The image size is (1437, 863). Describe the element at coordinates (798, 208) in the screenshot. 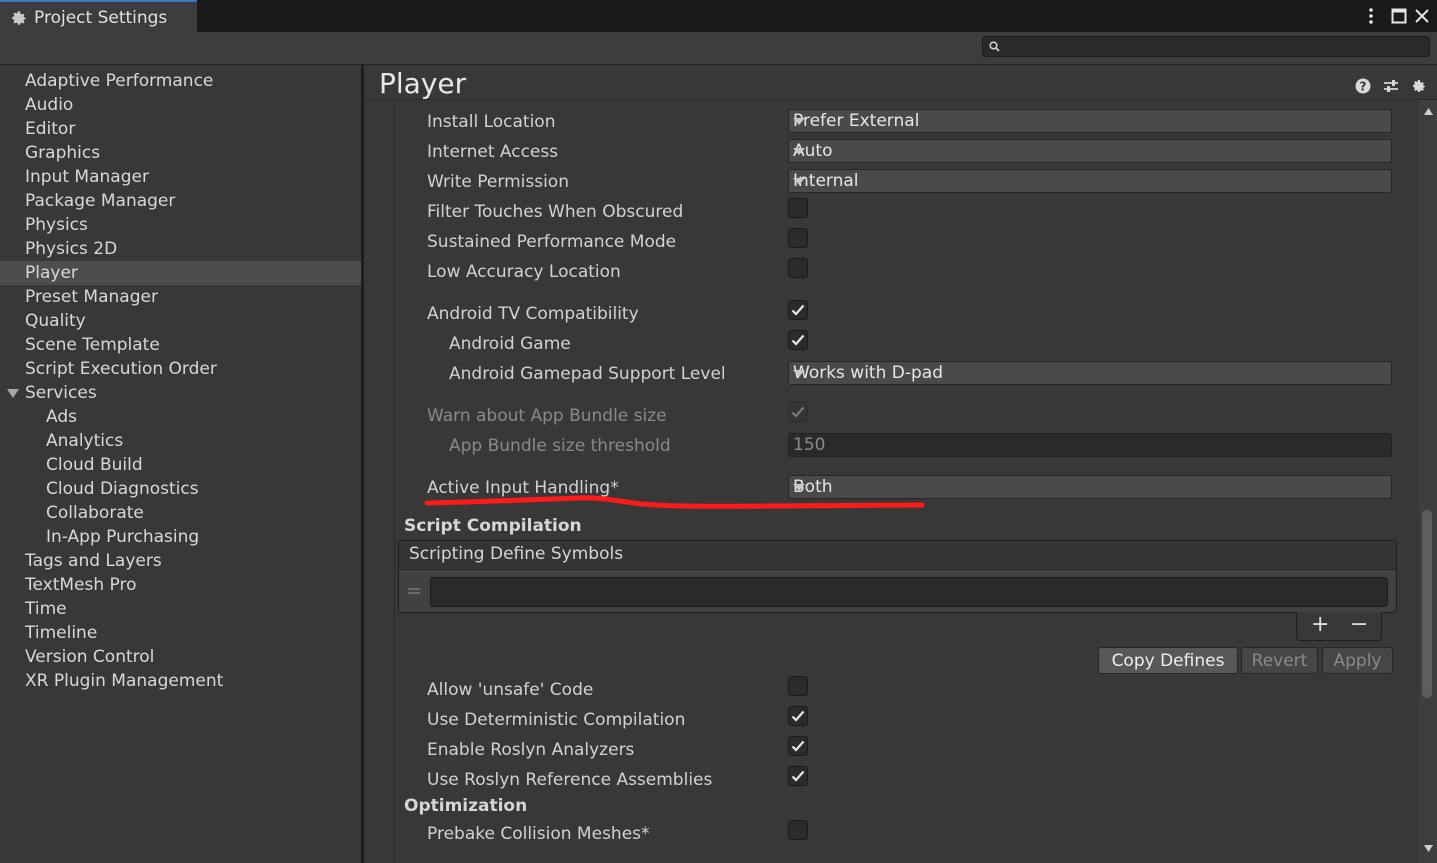

I see `filter-touches-checkbox` at that location.